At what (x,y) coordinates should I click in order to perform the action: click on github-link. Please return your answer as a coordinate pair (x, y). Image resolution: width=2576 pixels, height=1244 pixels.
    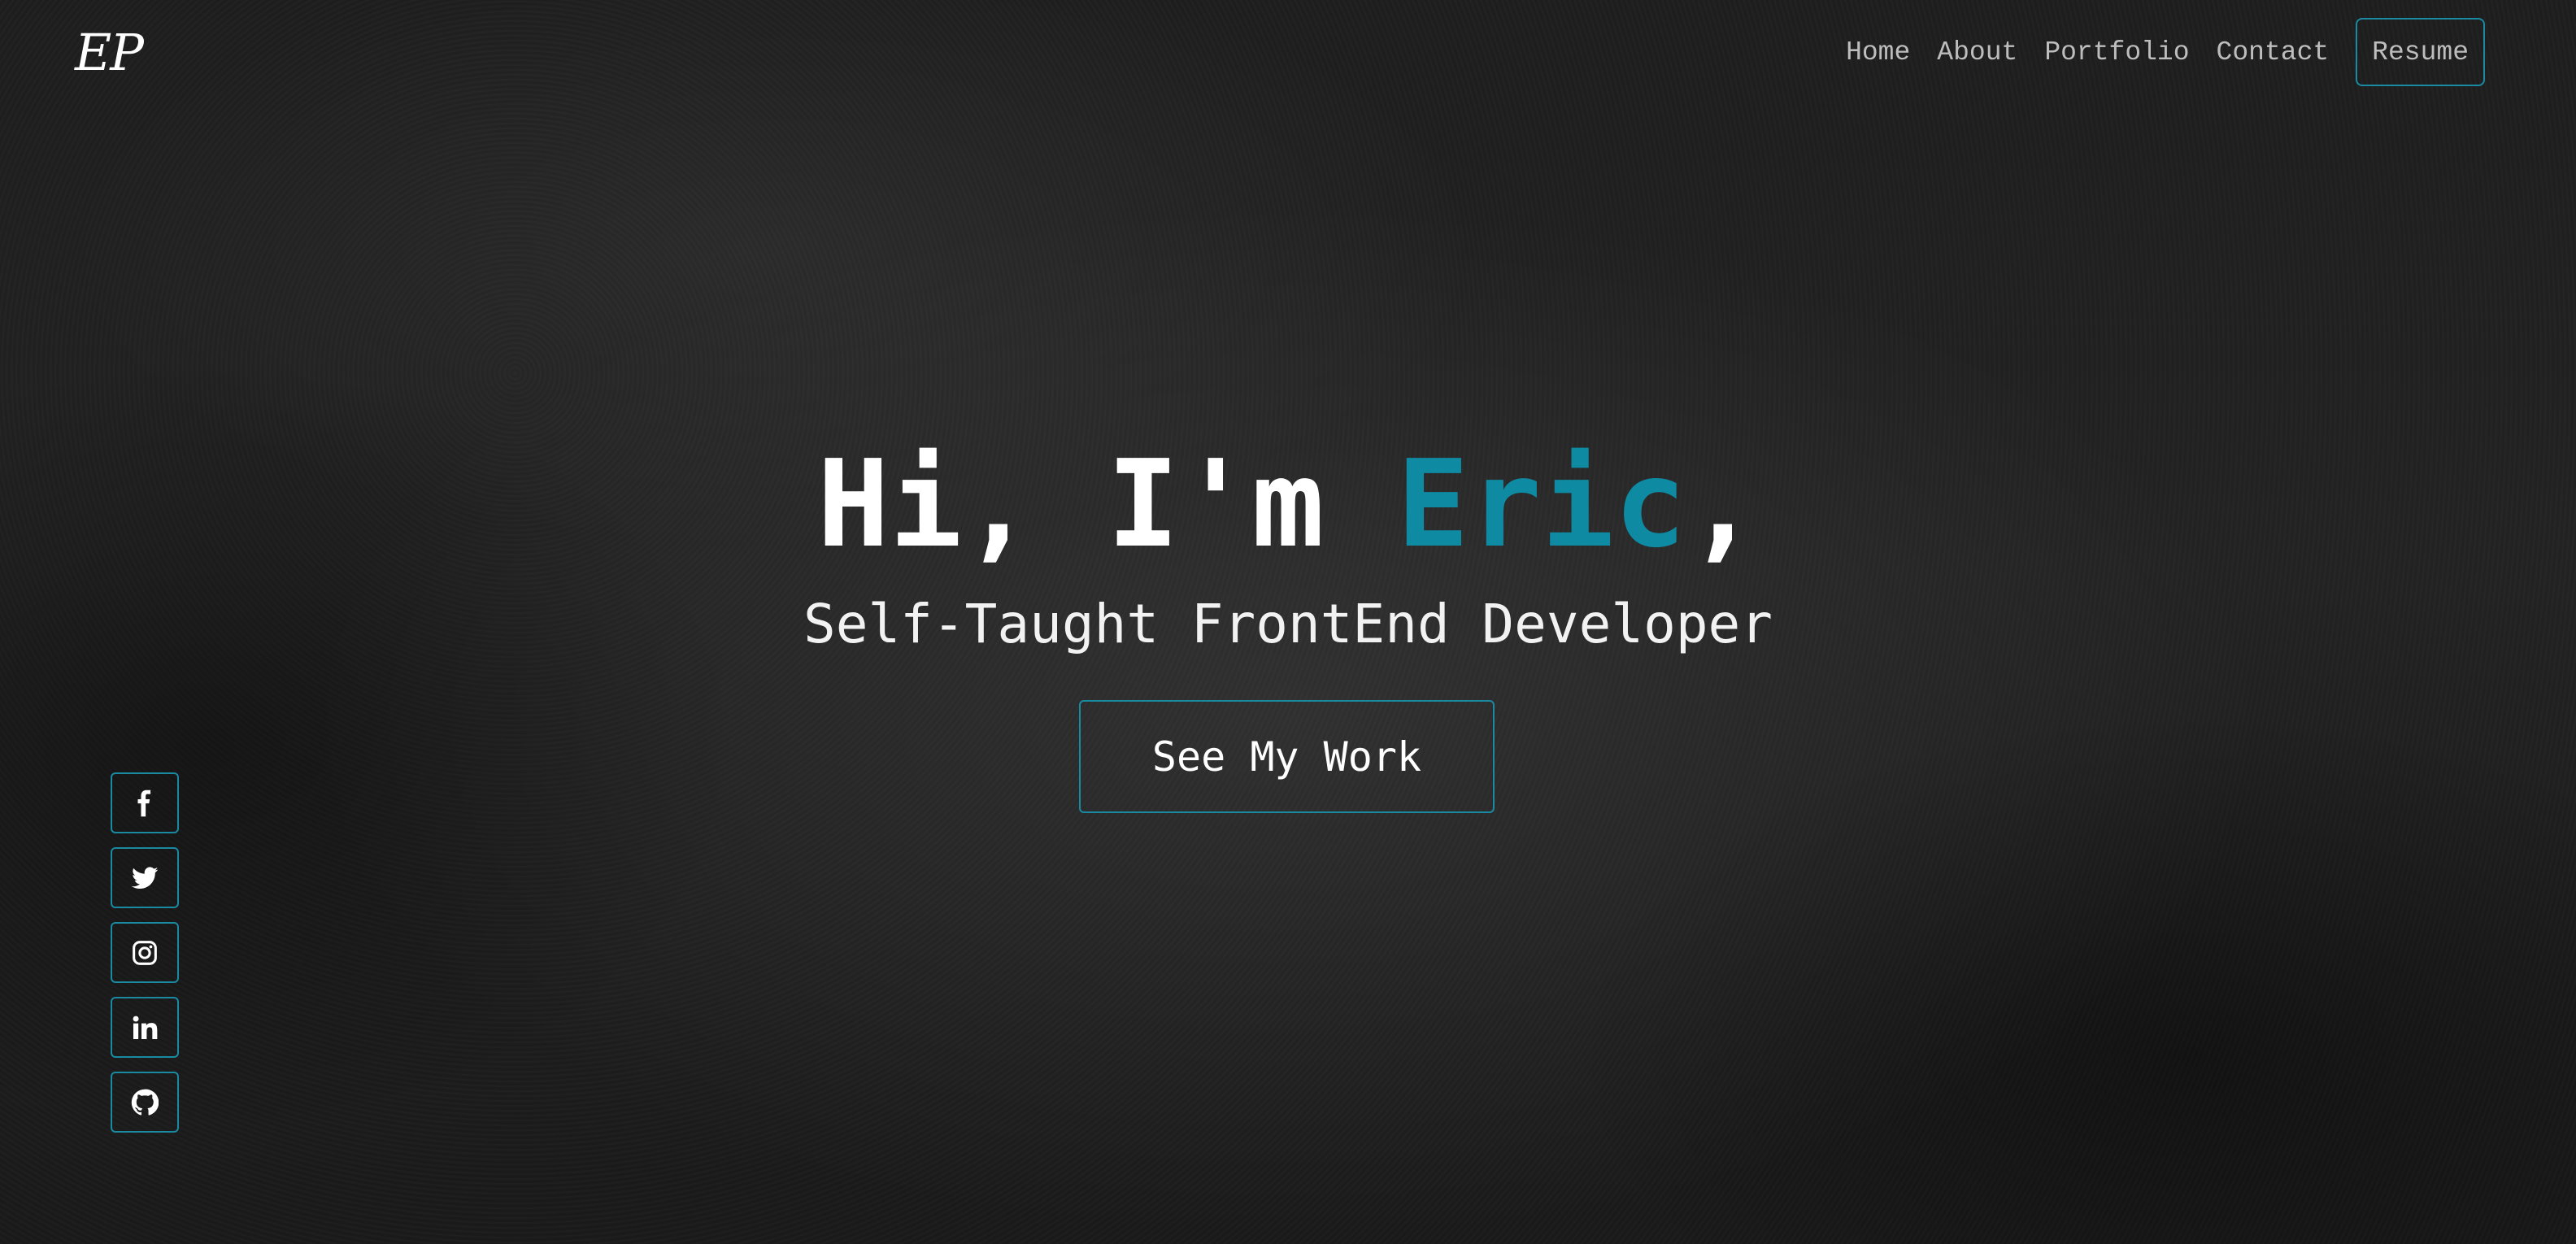
    Looking at the image, I should click on (145, 1102).